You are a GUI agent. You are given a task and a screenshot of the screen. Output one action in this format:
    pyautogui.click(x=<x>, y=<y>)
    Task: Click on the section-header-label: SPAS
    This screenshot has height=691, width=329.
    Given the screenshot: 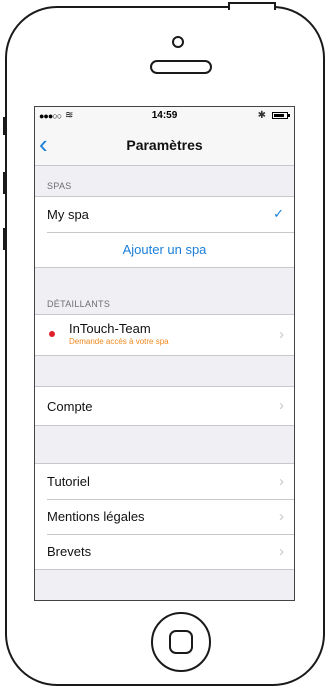 What is the action you would take?
    pyautogui.click(x=59, y=186)
    